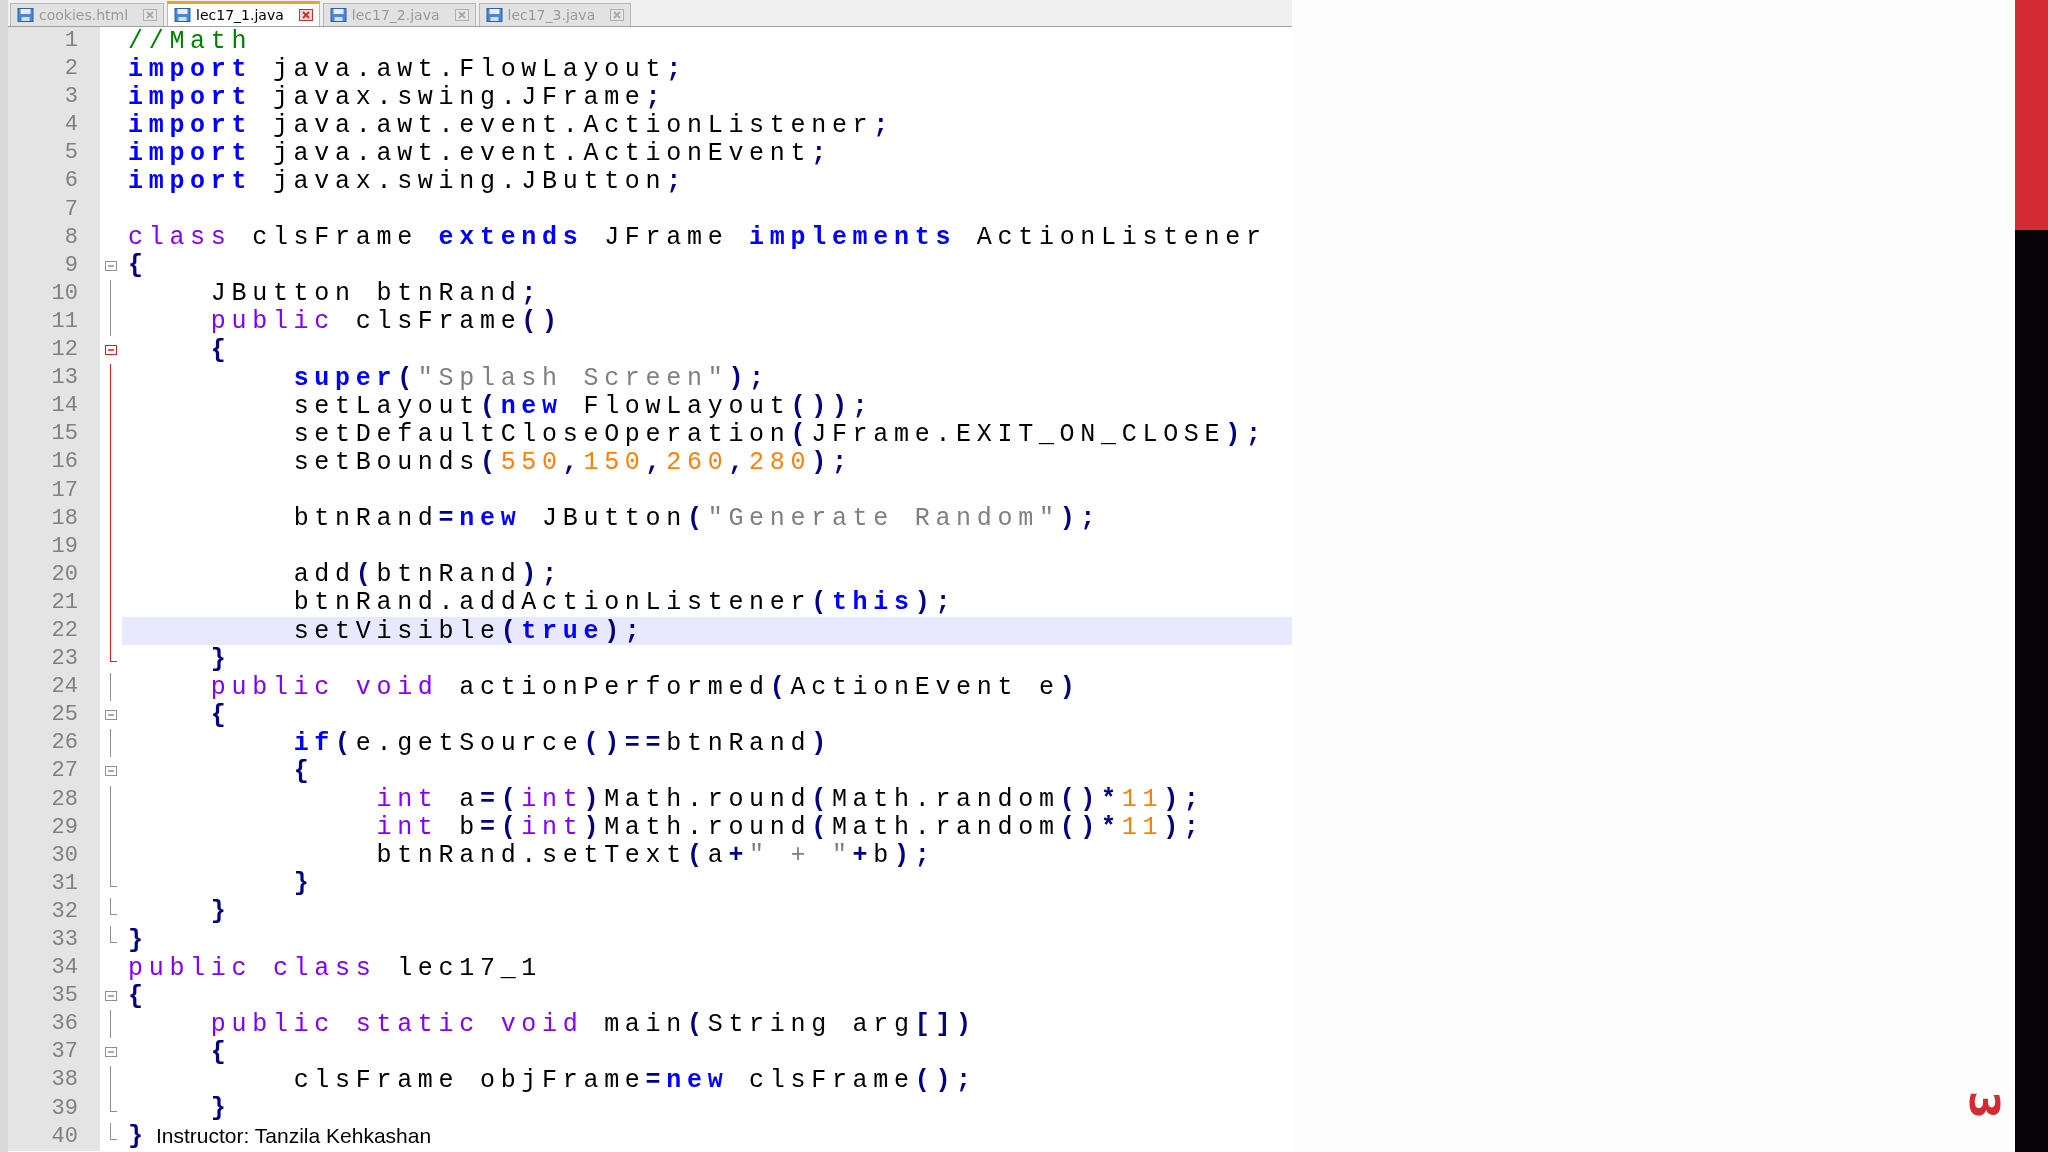  What do you see at coordinates (54, 743) in the screenshot?
I see `line-number: 26` at bounding box center [54, 743].